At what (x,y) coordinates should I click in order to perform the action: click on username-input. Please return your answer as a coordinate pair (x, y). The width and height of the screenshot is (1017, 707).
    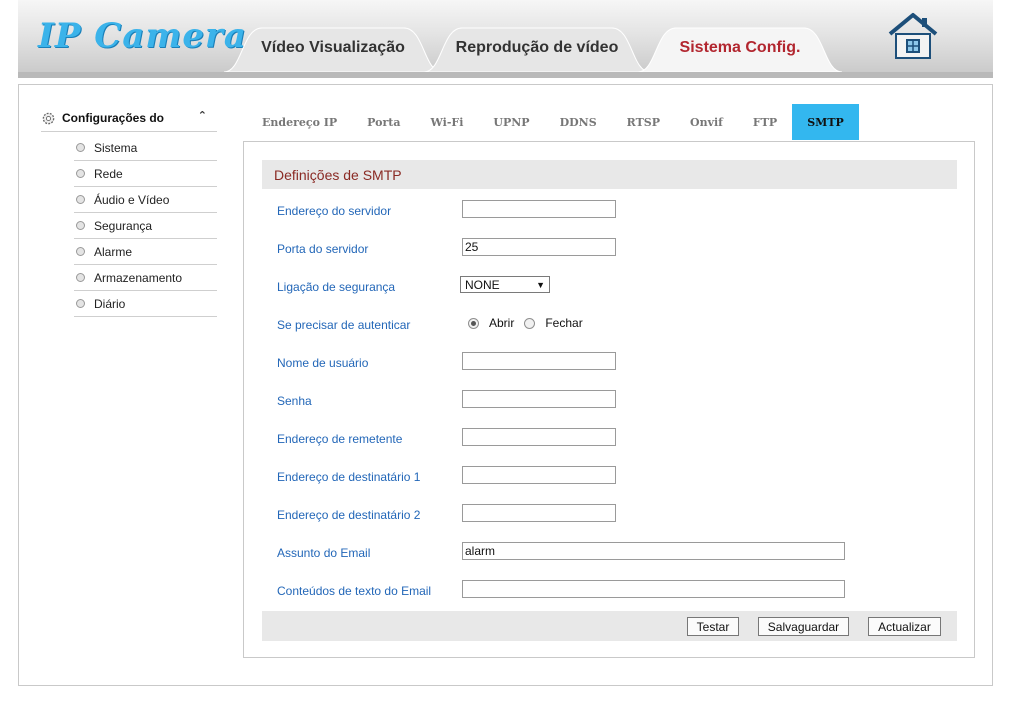
    Looking at the image, I should click on (539, 361).